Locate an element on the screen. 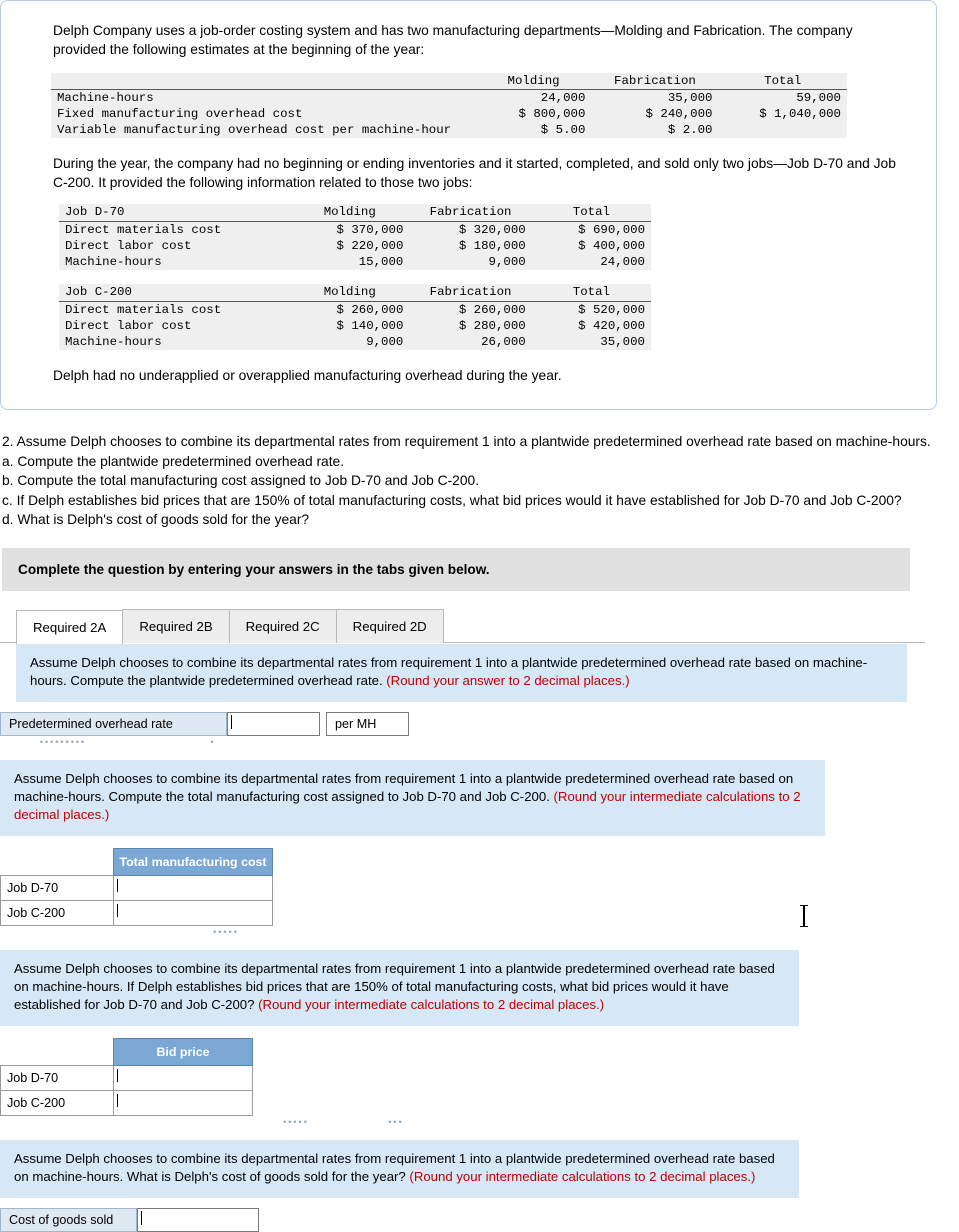 The height and width of the screenshot is (1232, 959). row-value-molding: $ 220,000 is located at coordinates (370, 246).